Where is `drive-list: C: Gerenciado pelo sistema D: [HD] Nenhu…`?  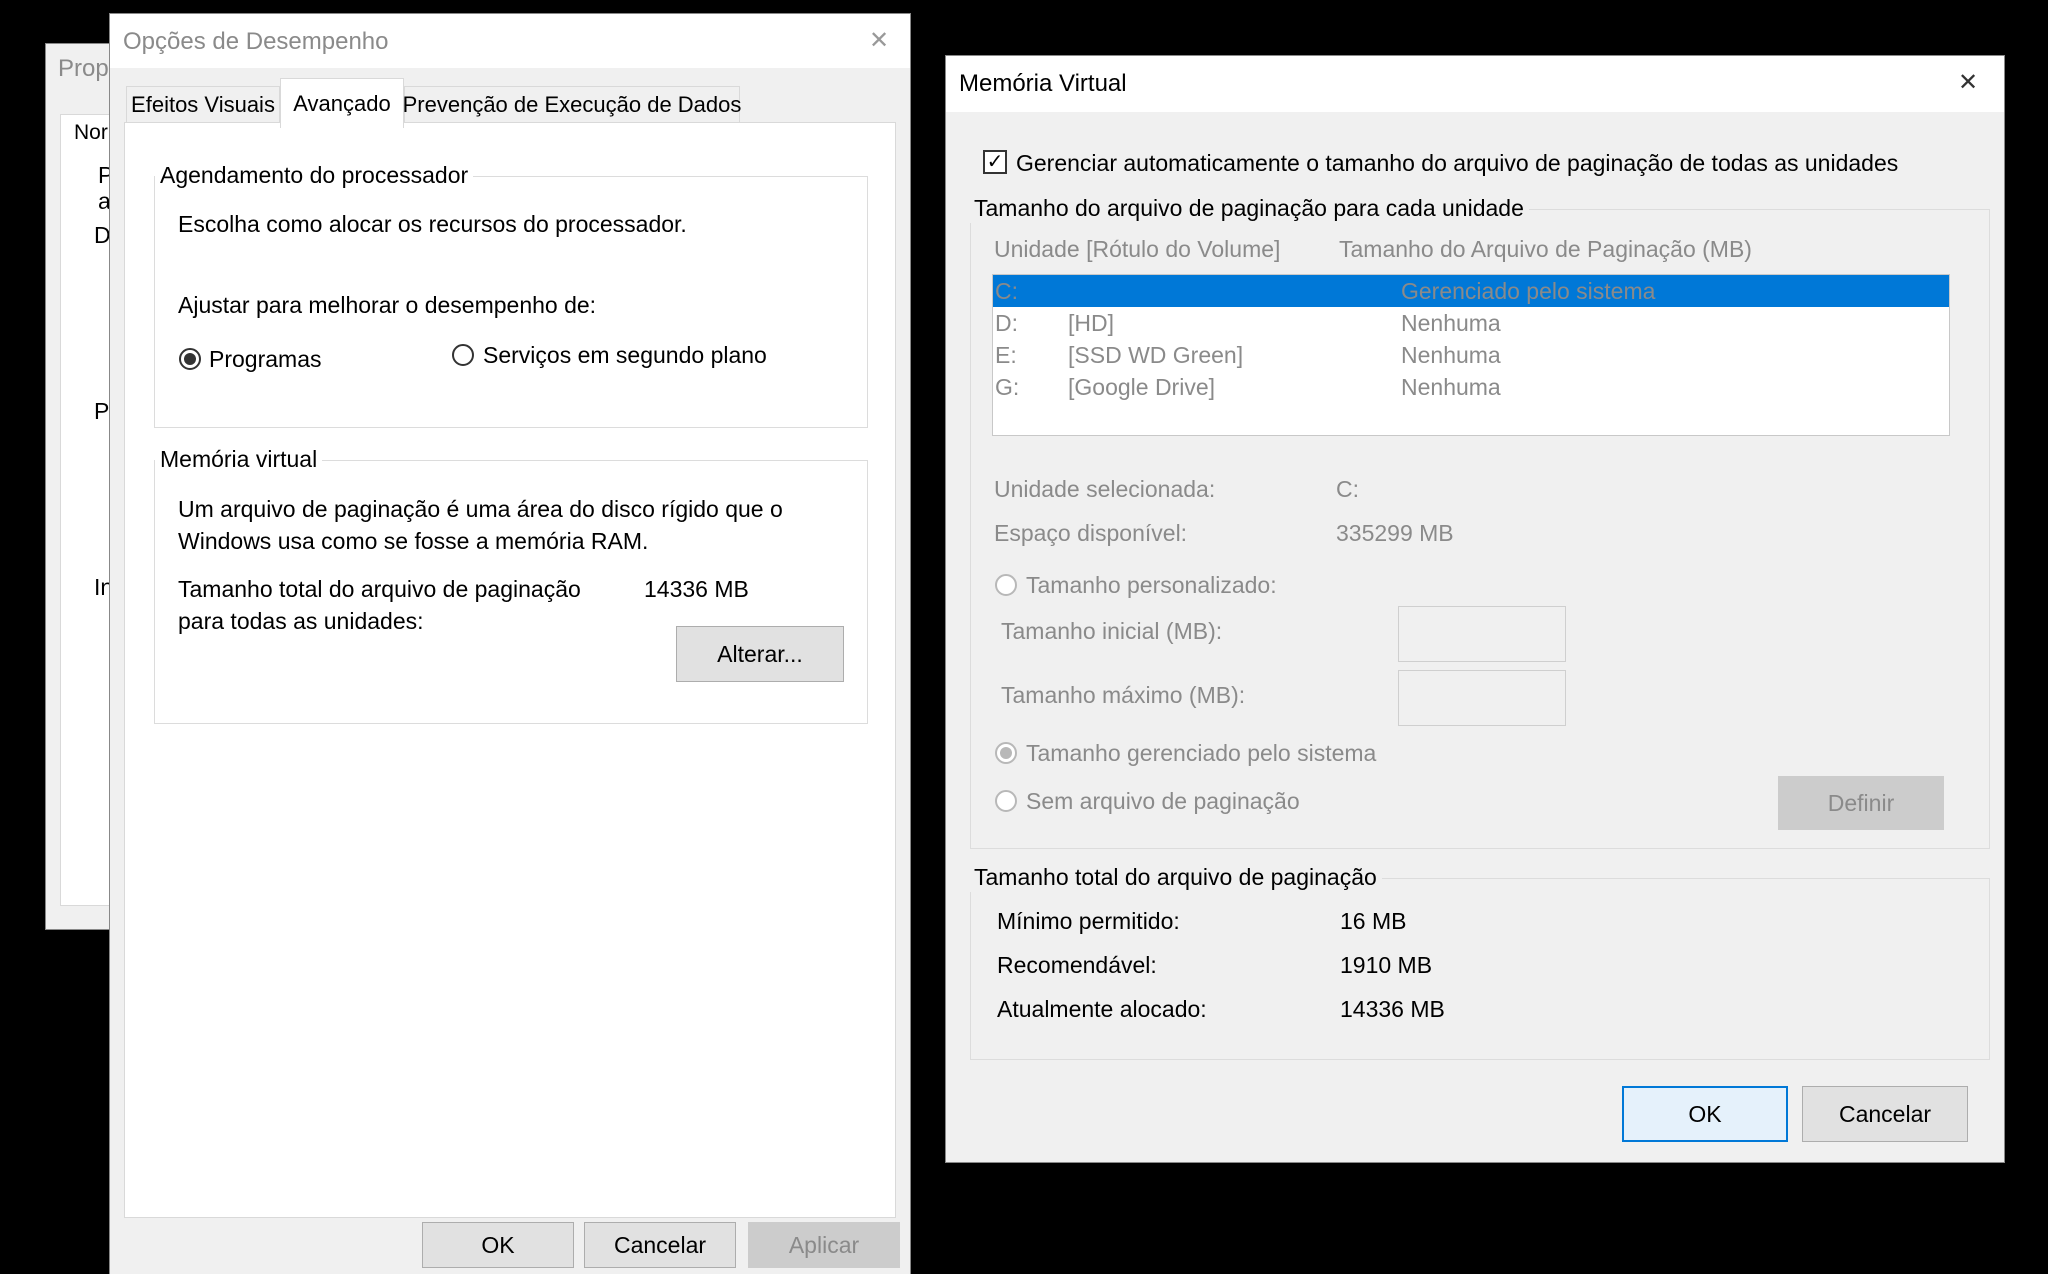
drive-list: C: Gerenciado pelo sistema D: [HD] Nenhu… is located at coordinates (1471, 355).